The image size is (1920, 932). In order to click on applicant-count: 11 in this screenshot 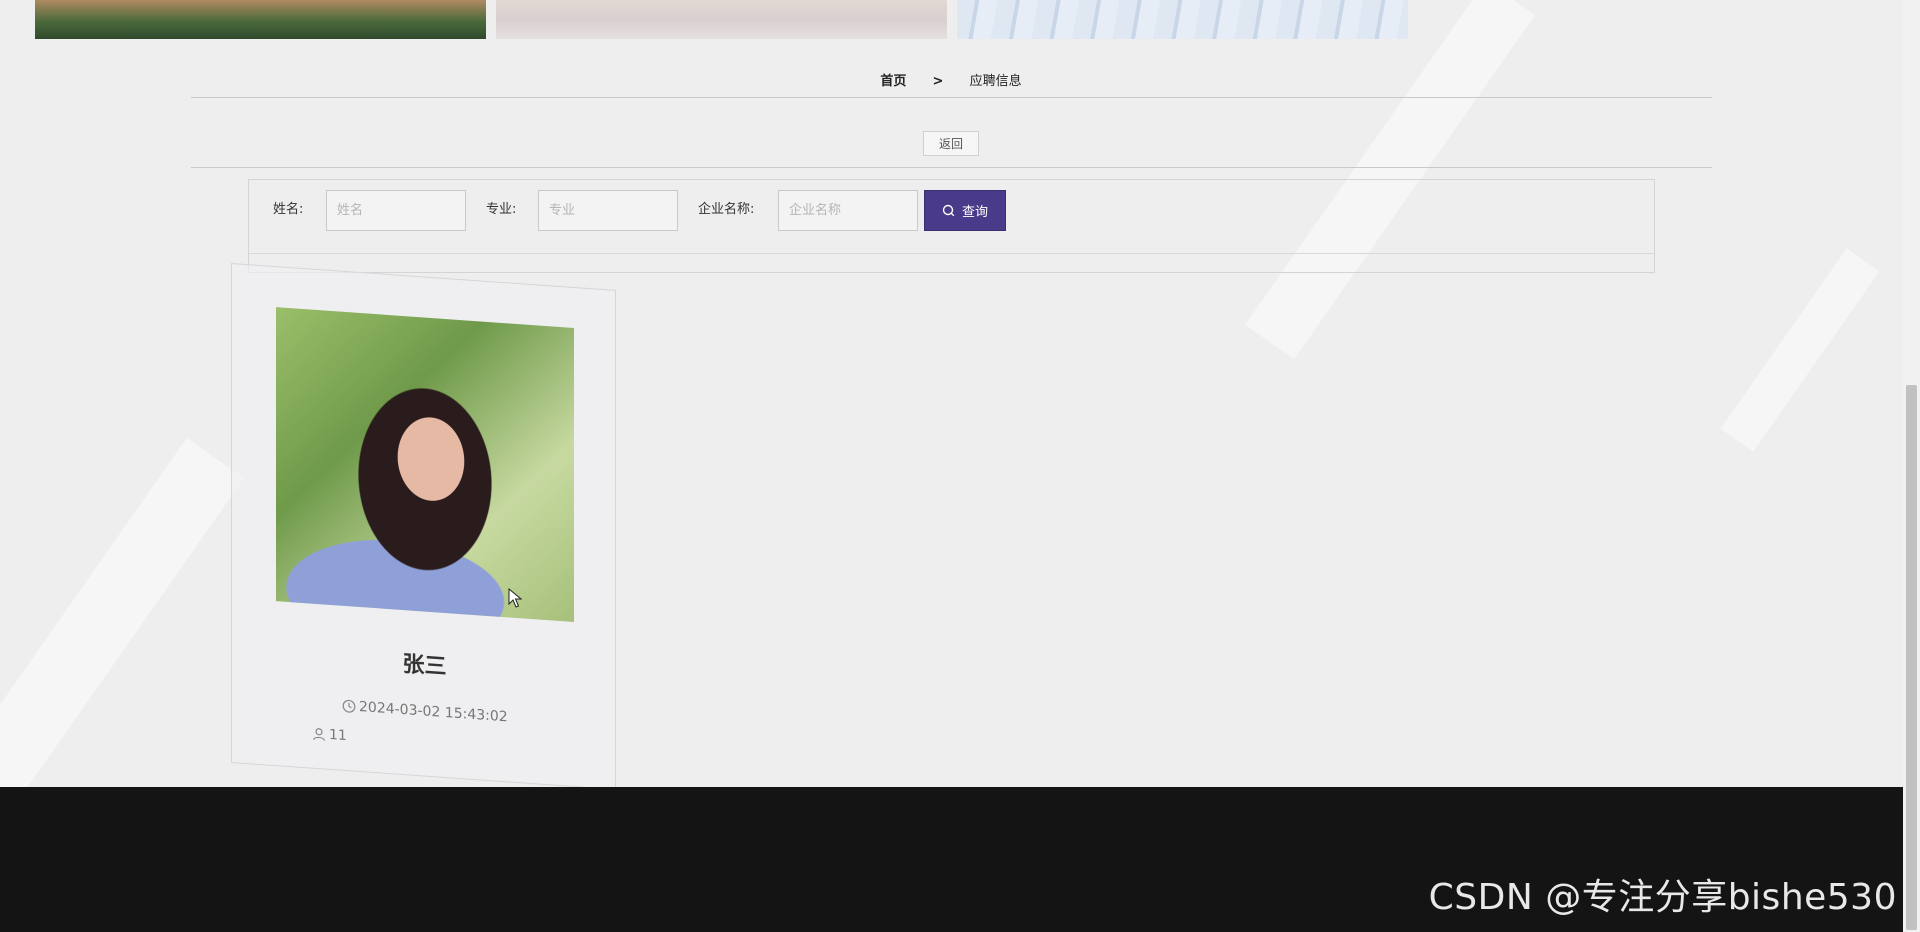, I will do `click(329, 735)`.